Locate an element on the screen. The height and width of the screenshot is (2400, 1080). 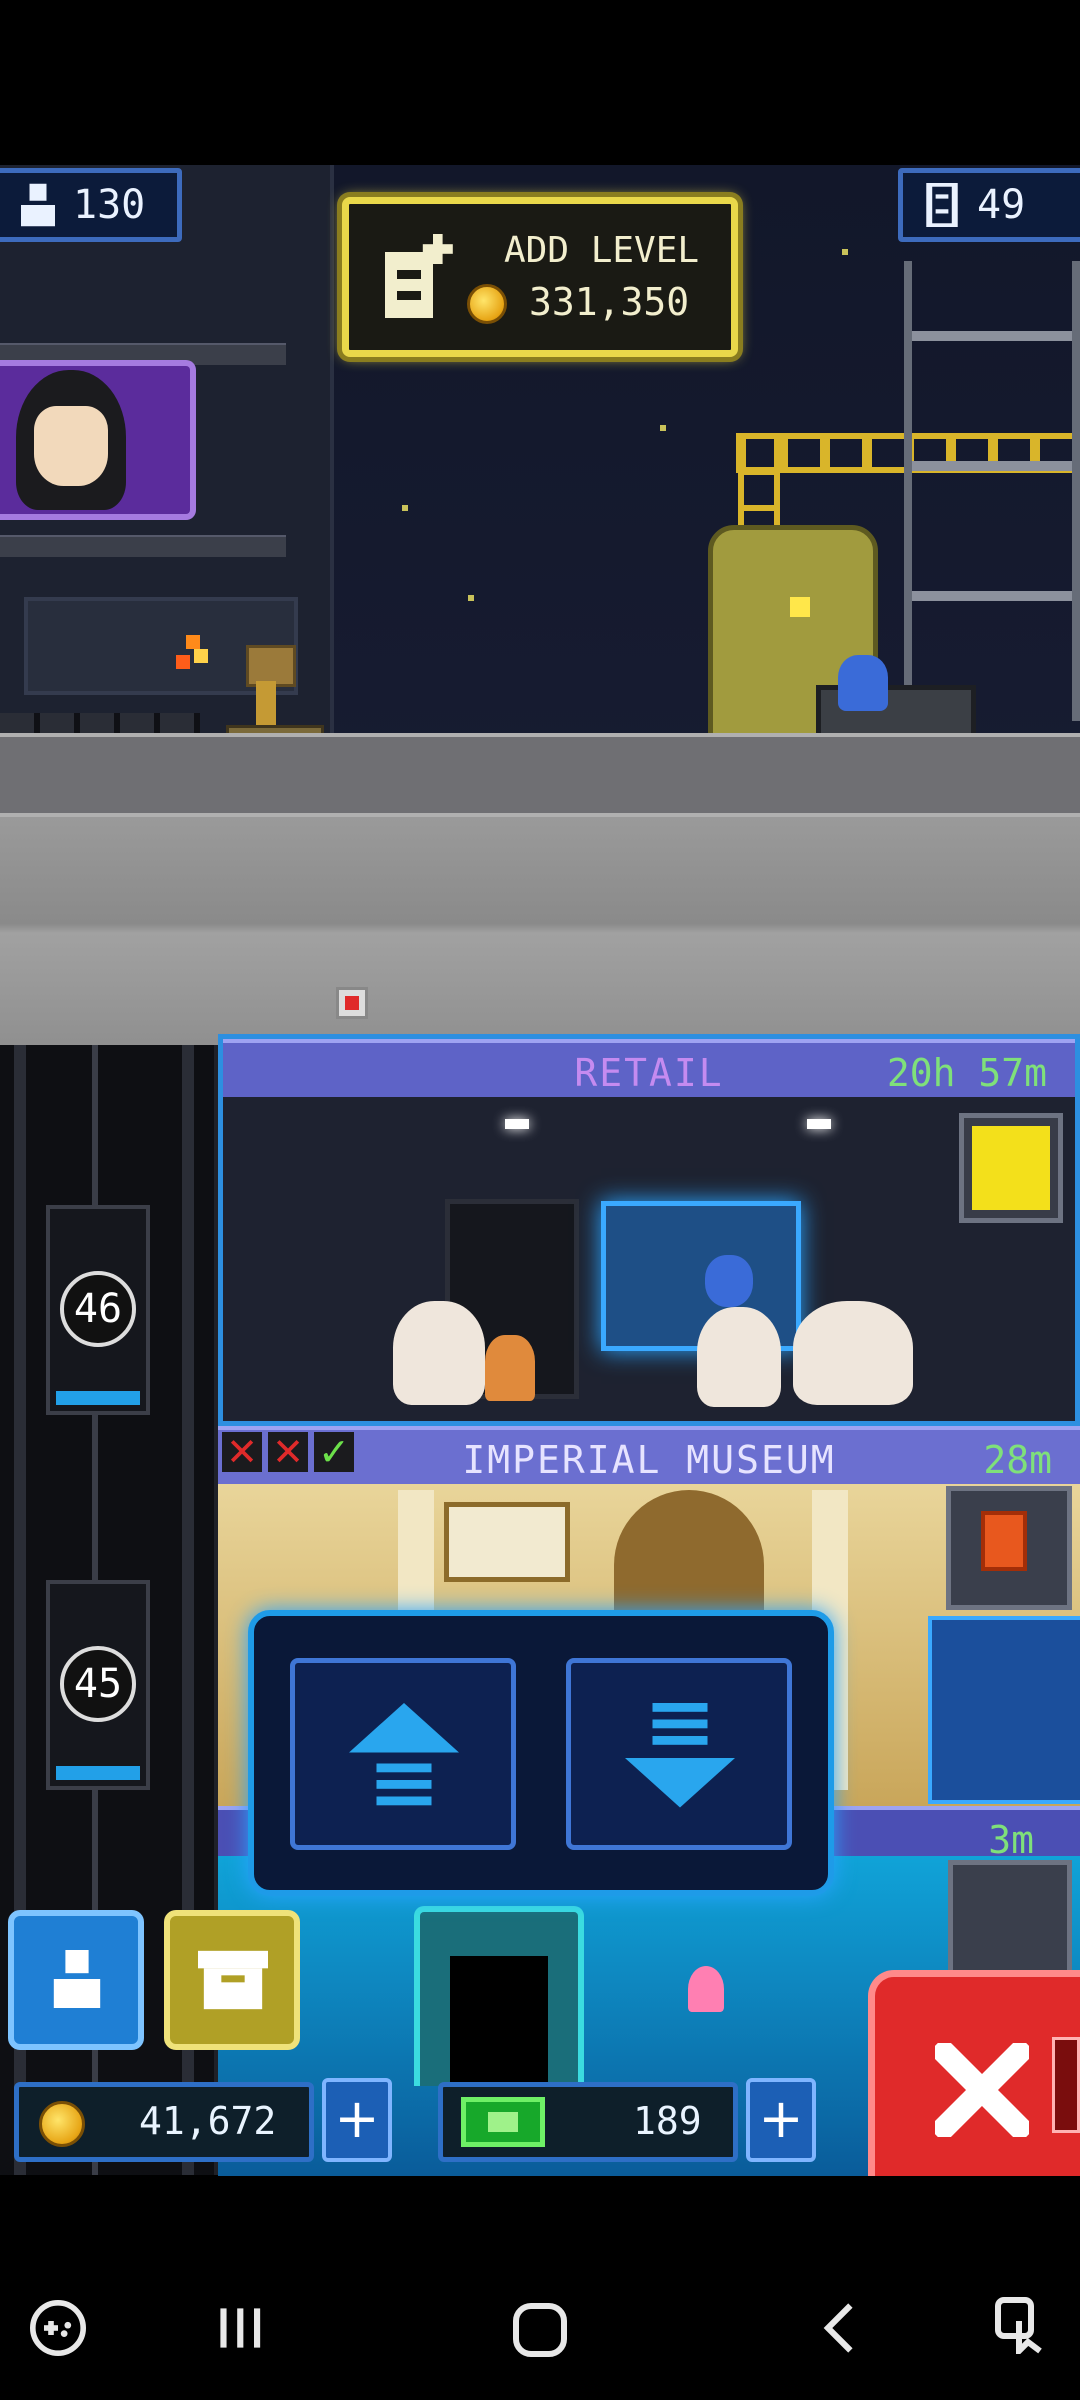
close-icon is located at coordinates (982, 2090).